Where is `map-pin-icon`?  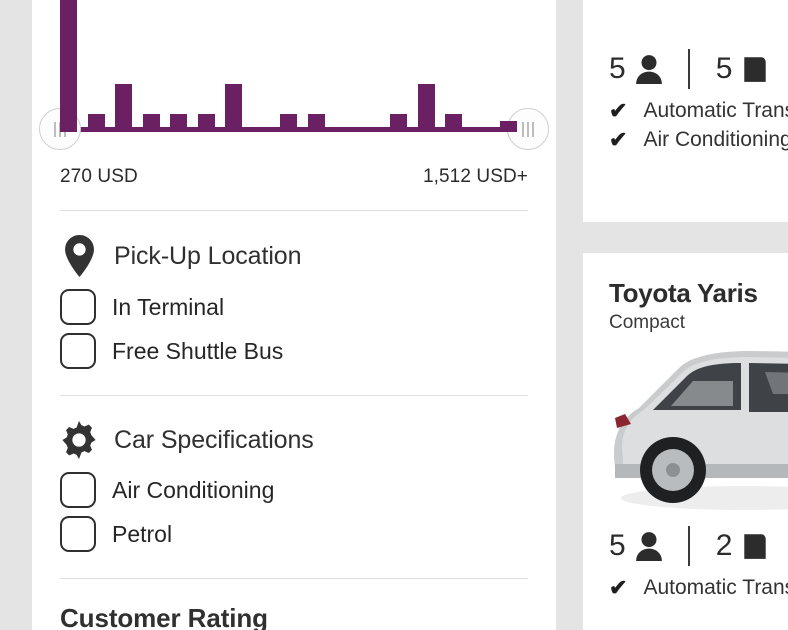 map-pin-icon is located at coordinates (79, 256).